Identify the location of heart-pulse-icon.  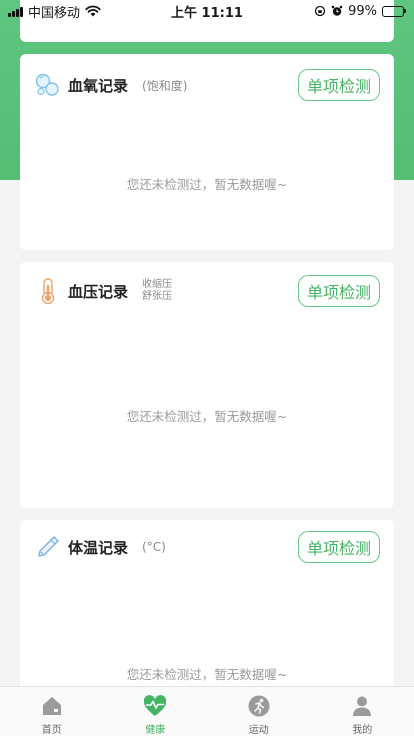
(155, 706).